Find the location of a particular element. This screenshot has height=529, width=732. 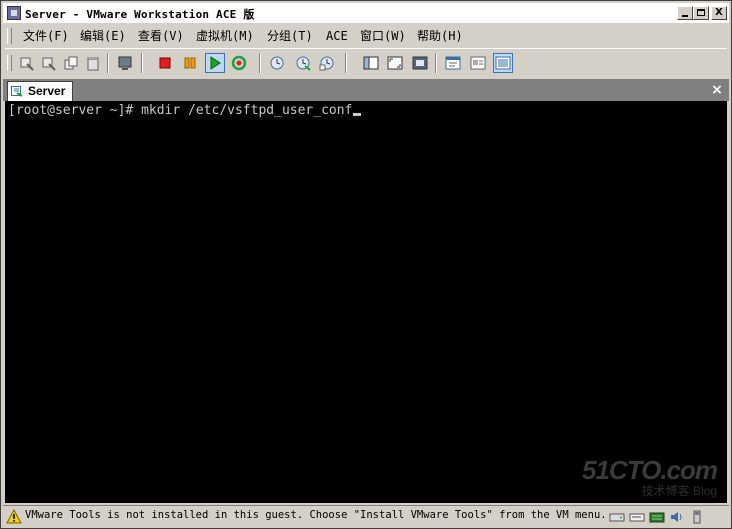

menu-view: 查看(V) is located at coordinates (161, 36).